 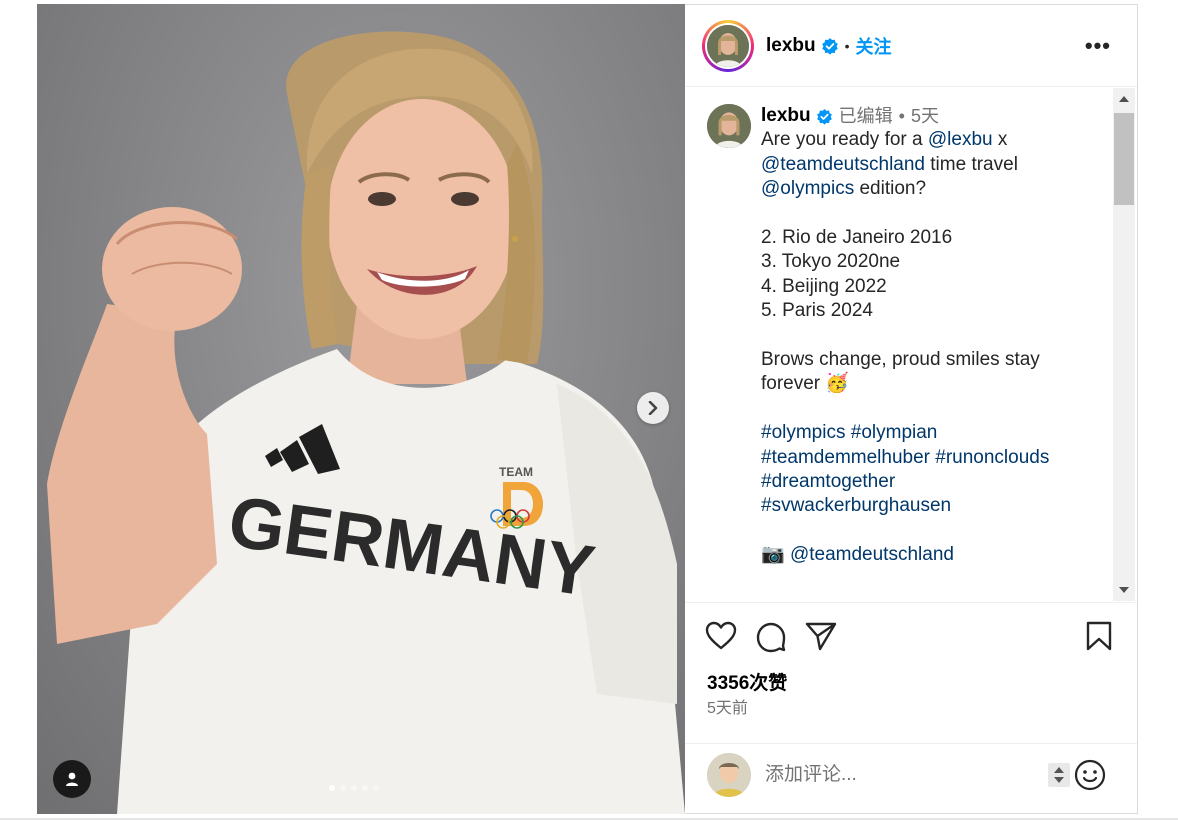 I want to click on share-button, so click(x=821, y=639).